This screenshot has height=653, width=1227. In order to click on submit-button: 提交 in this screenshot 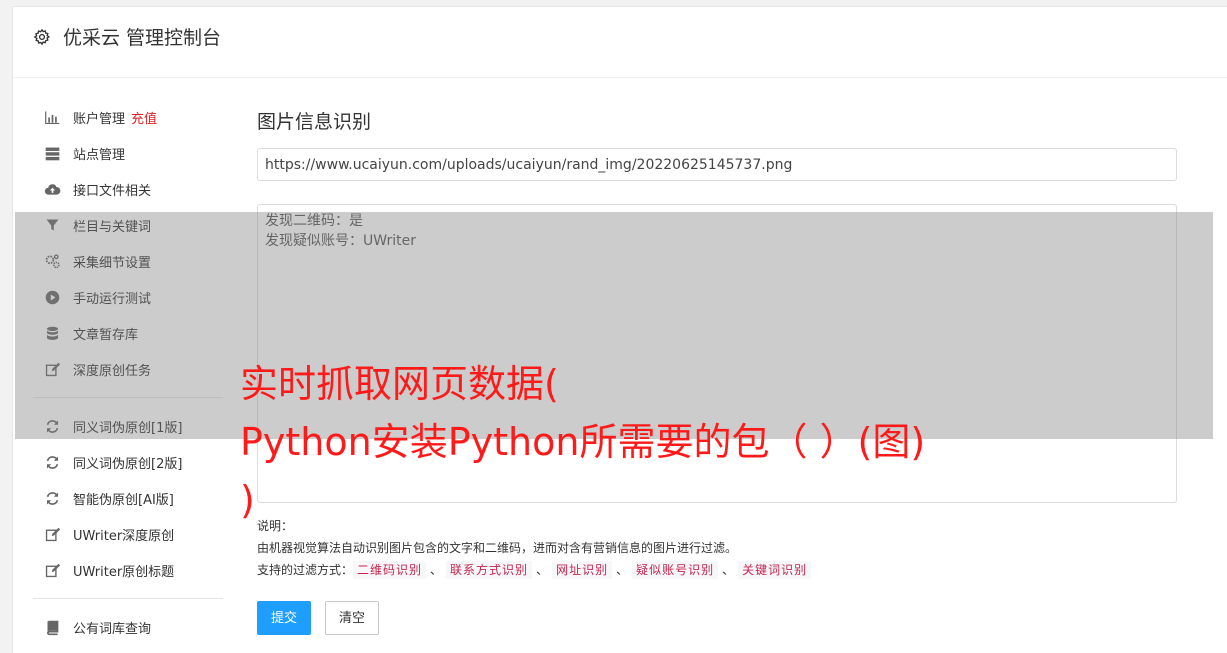, I will do `click(284, 618)`.